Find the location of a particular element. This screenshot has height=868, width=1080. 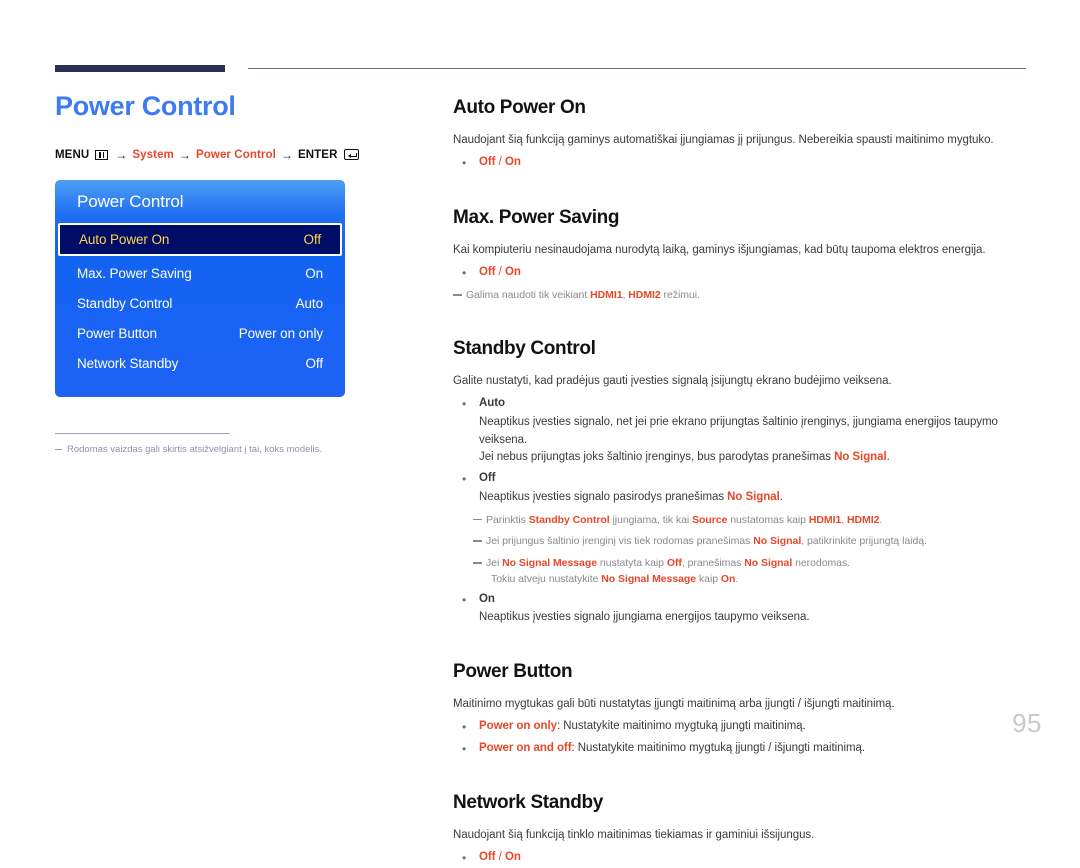

osd-row-network-standby: Network Standby Off is located at coordinates (200, 363).